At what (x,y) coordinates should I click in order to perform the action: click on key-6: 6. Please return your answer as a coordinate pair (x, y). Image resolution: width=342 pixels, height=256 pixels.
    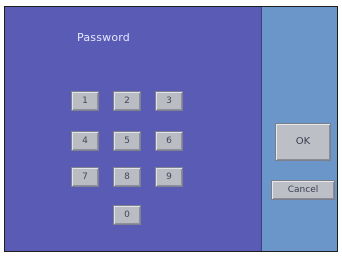
    Looking at the image, I should click on (169, 141).